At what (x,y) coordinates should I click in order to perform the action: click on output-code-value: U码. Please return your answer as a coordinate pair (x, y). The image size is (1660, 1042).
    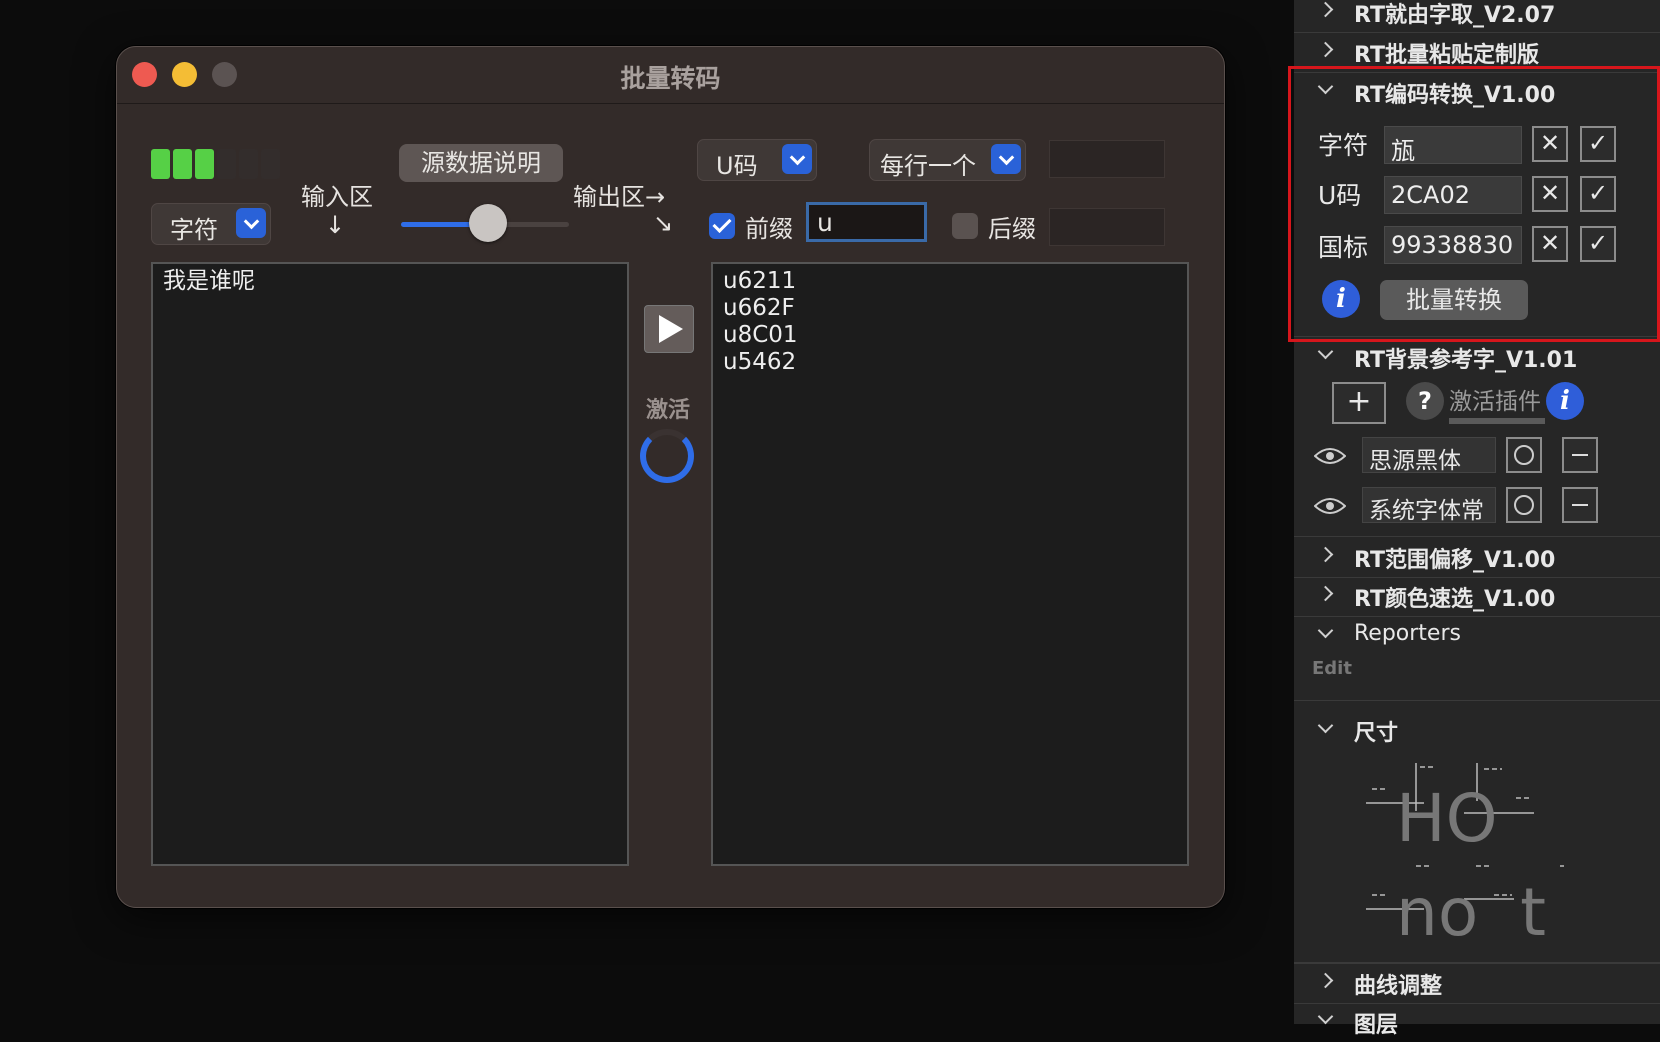
    Looking at the image, I should click on (737, 166).